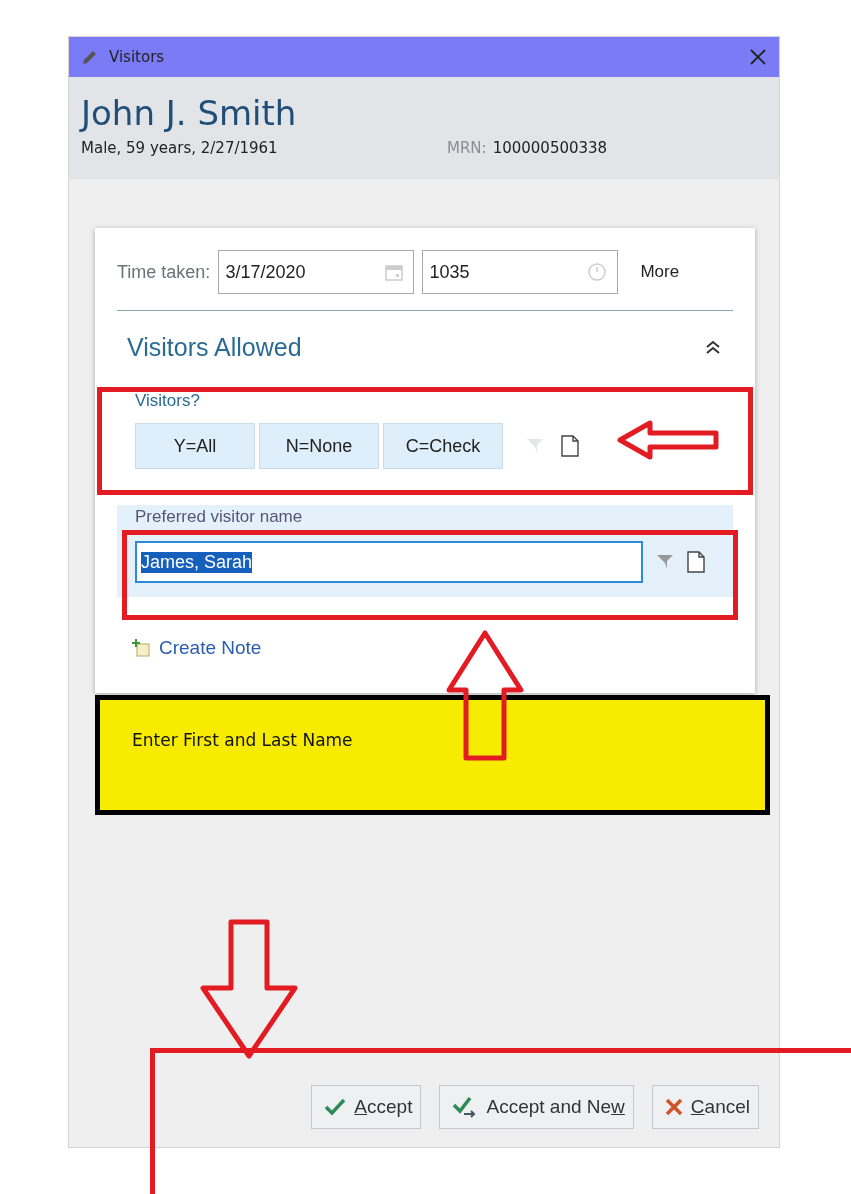  Describe the element at coordinates (389, 562) in the screenshot. I see `input-field: James, Sarah` at that location.